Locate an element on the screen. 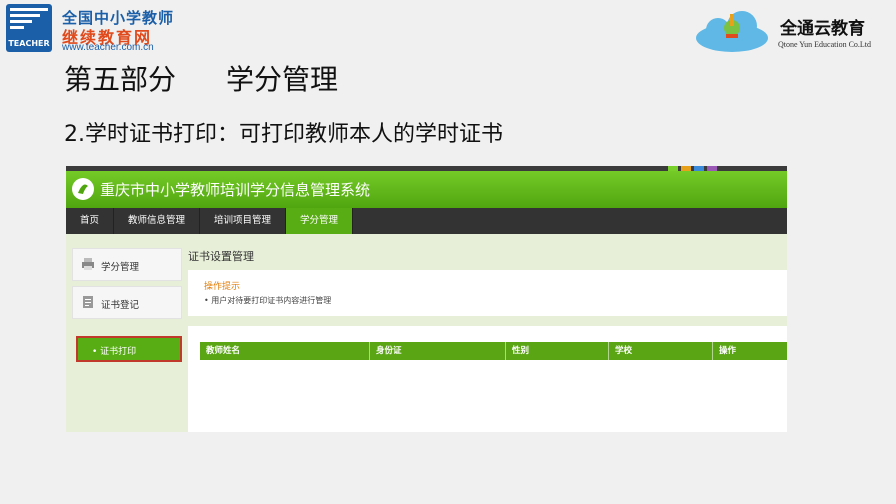 The image size is (896, 504). sidebar-item-certificate-print: • 证书打印 is located at coordinates (129, 349).